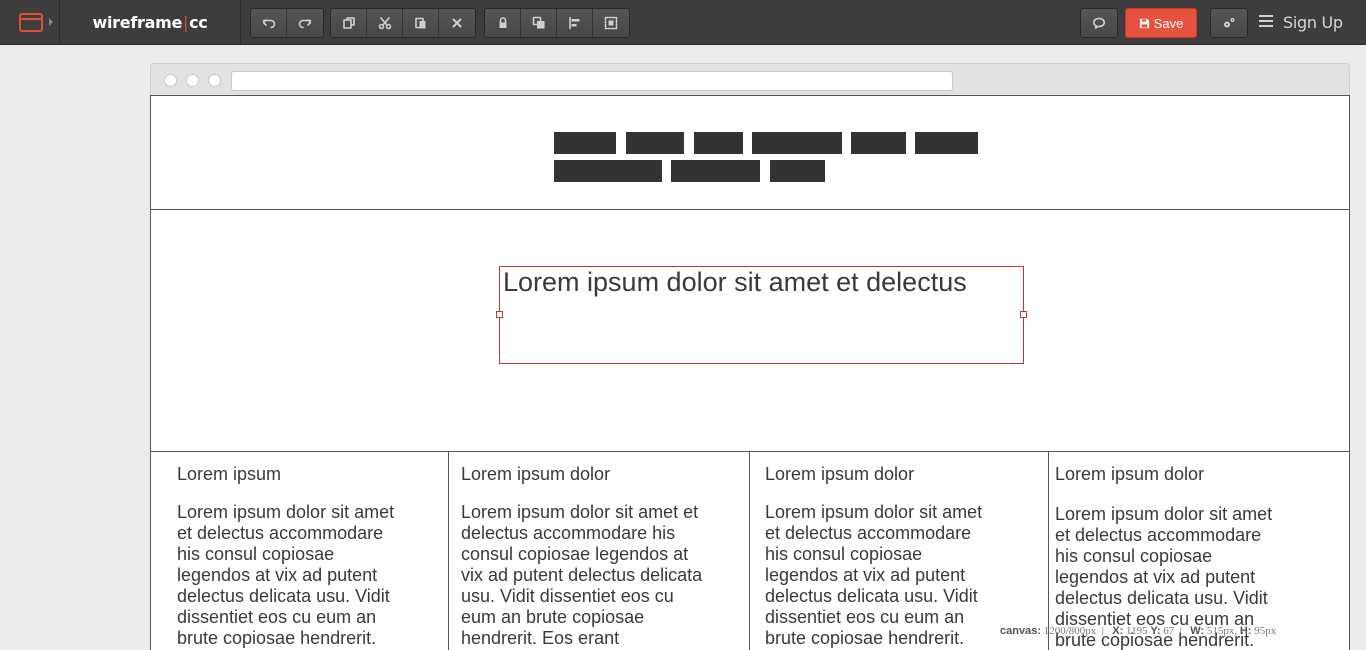 This screenshot has height=650, width=1366. I want to click on settings-group, so click(1229, 23).